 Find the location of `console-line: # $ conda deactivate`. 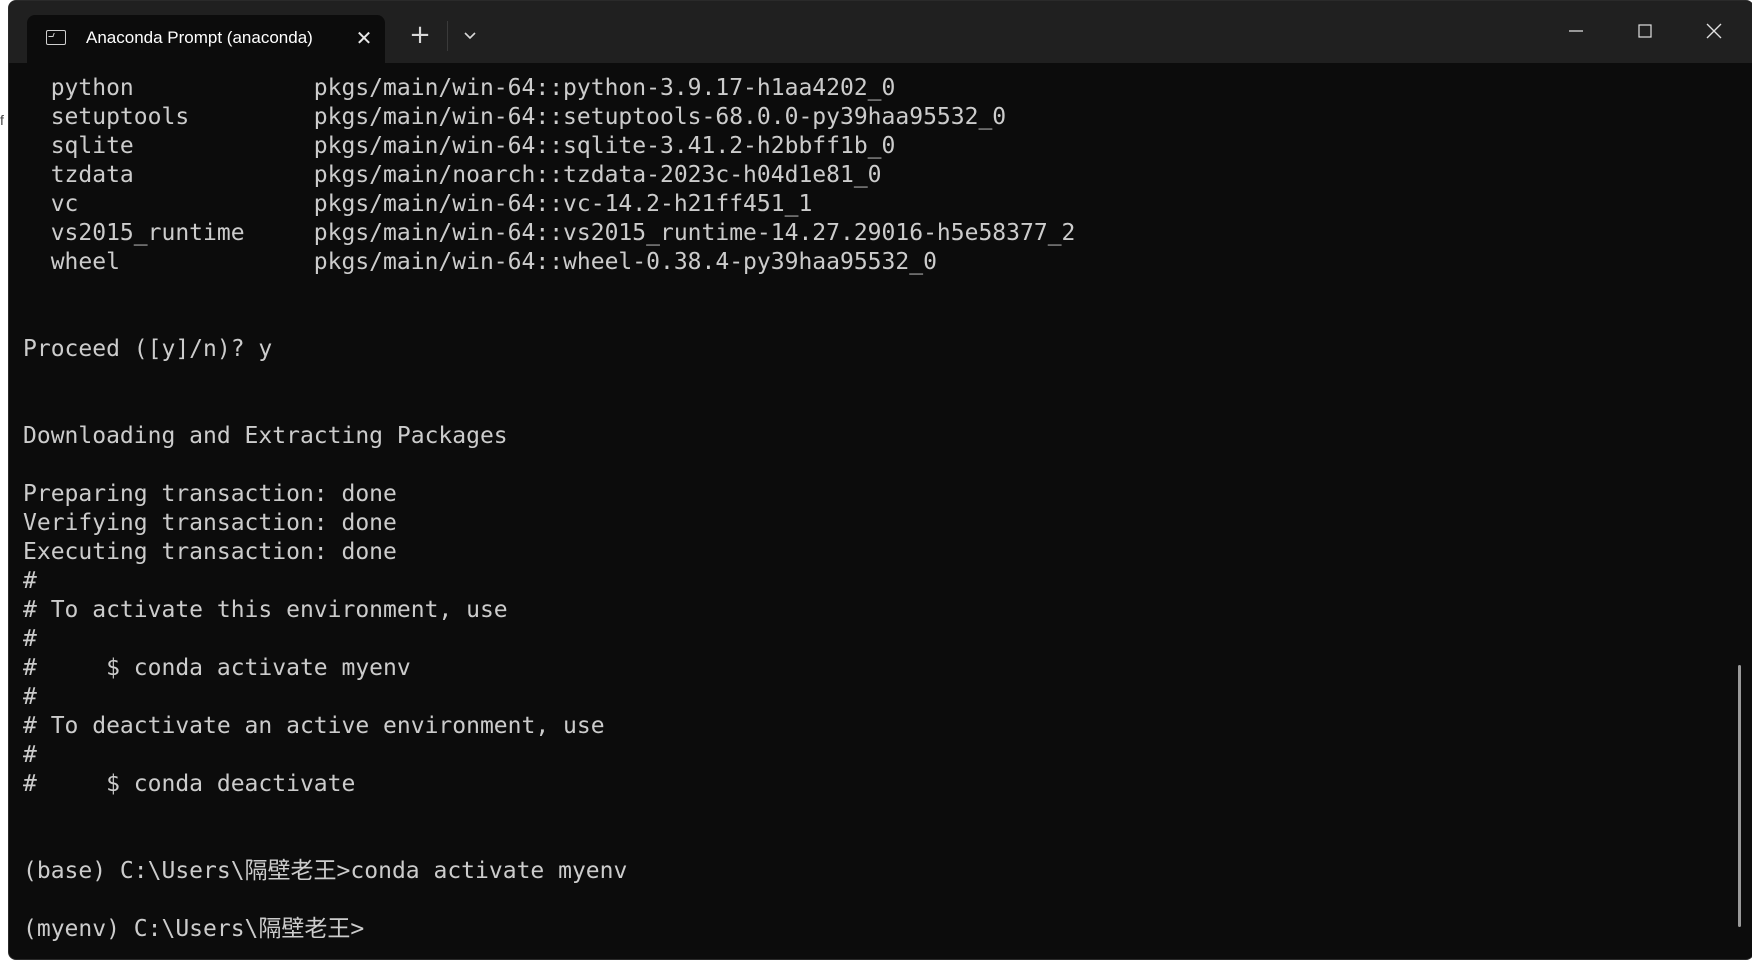

console-line: # $ conda deactivate is located at coordinates (189, 784).